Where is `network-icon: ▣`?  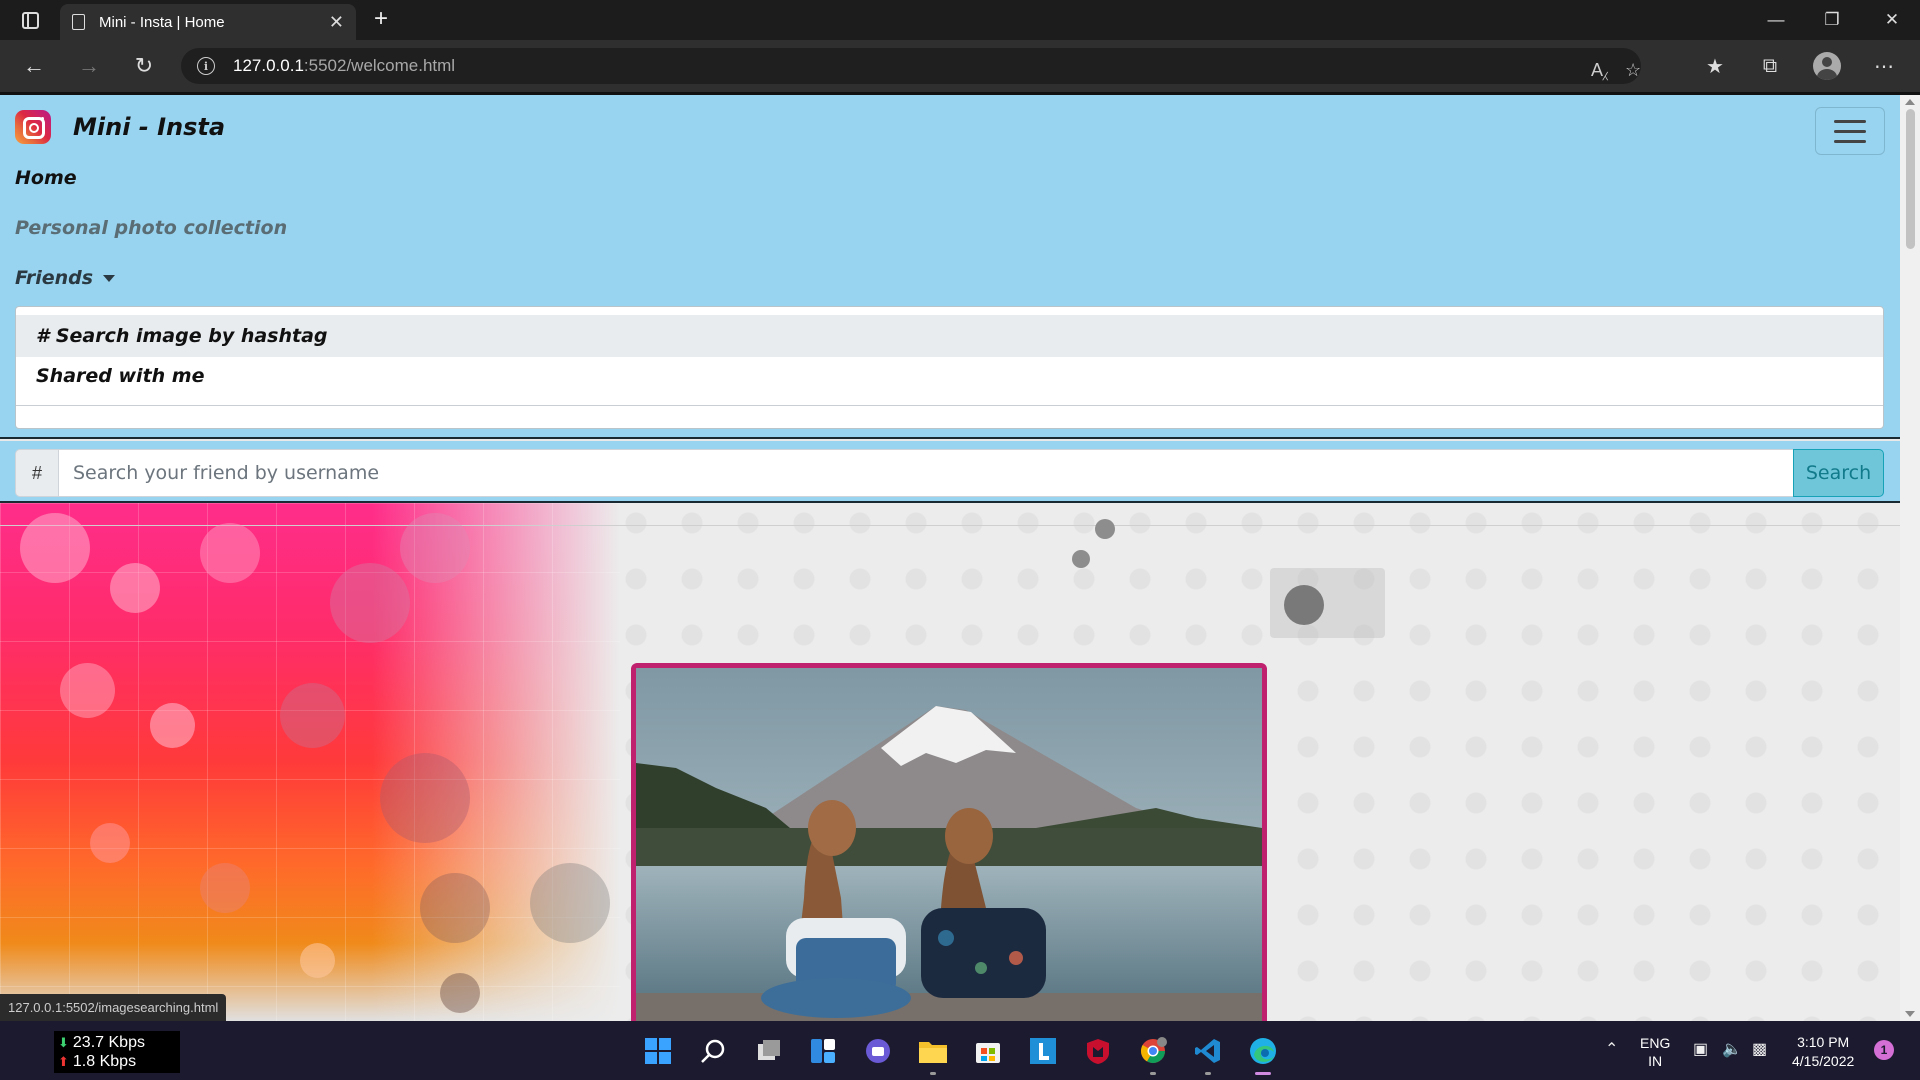
network-icon: ▣ is located at coordinates (1700, 1049).